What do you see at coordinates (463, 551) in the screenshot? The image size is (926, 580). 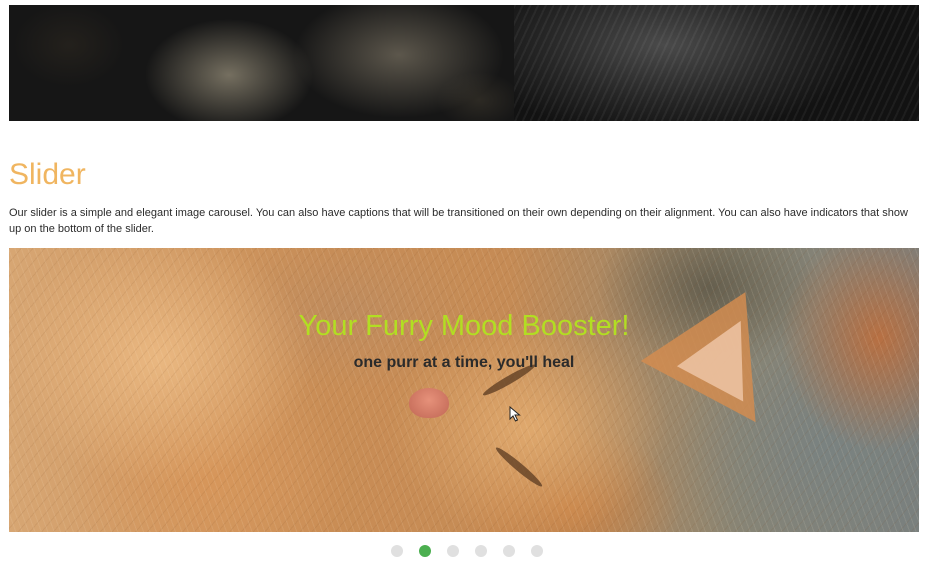 I see `slider-indicators` at bounding box center [463, 551].